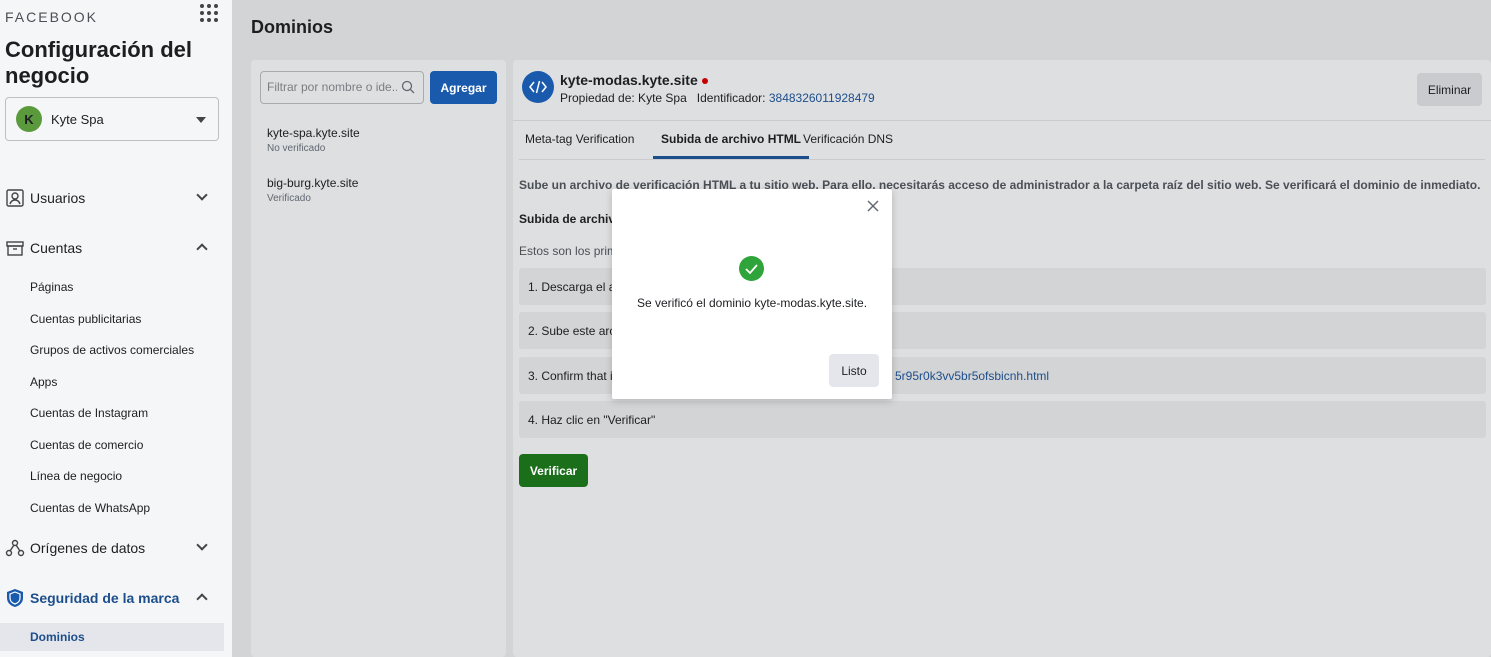 The height and width of the screenshot is (657, 1491). What do you see at coordinates (201, 120) in the screenshot?
I see `caret-down-icon` at bounding box center [201, 120].